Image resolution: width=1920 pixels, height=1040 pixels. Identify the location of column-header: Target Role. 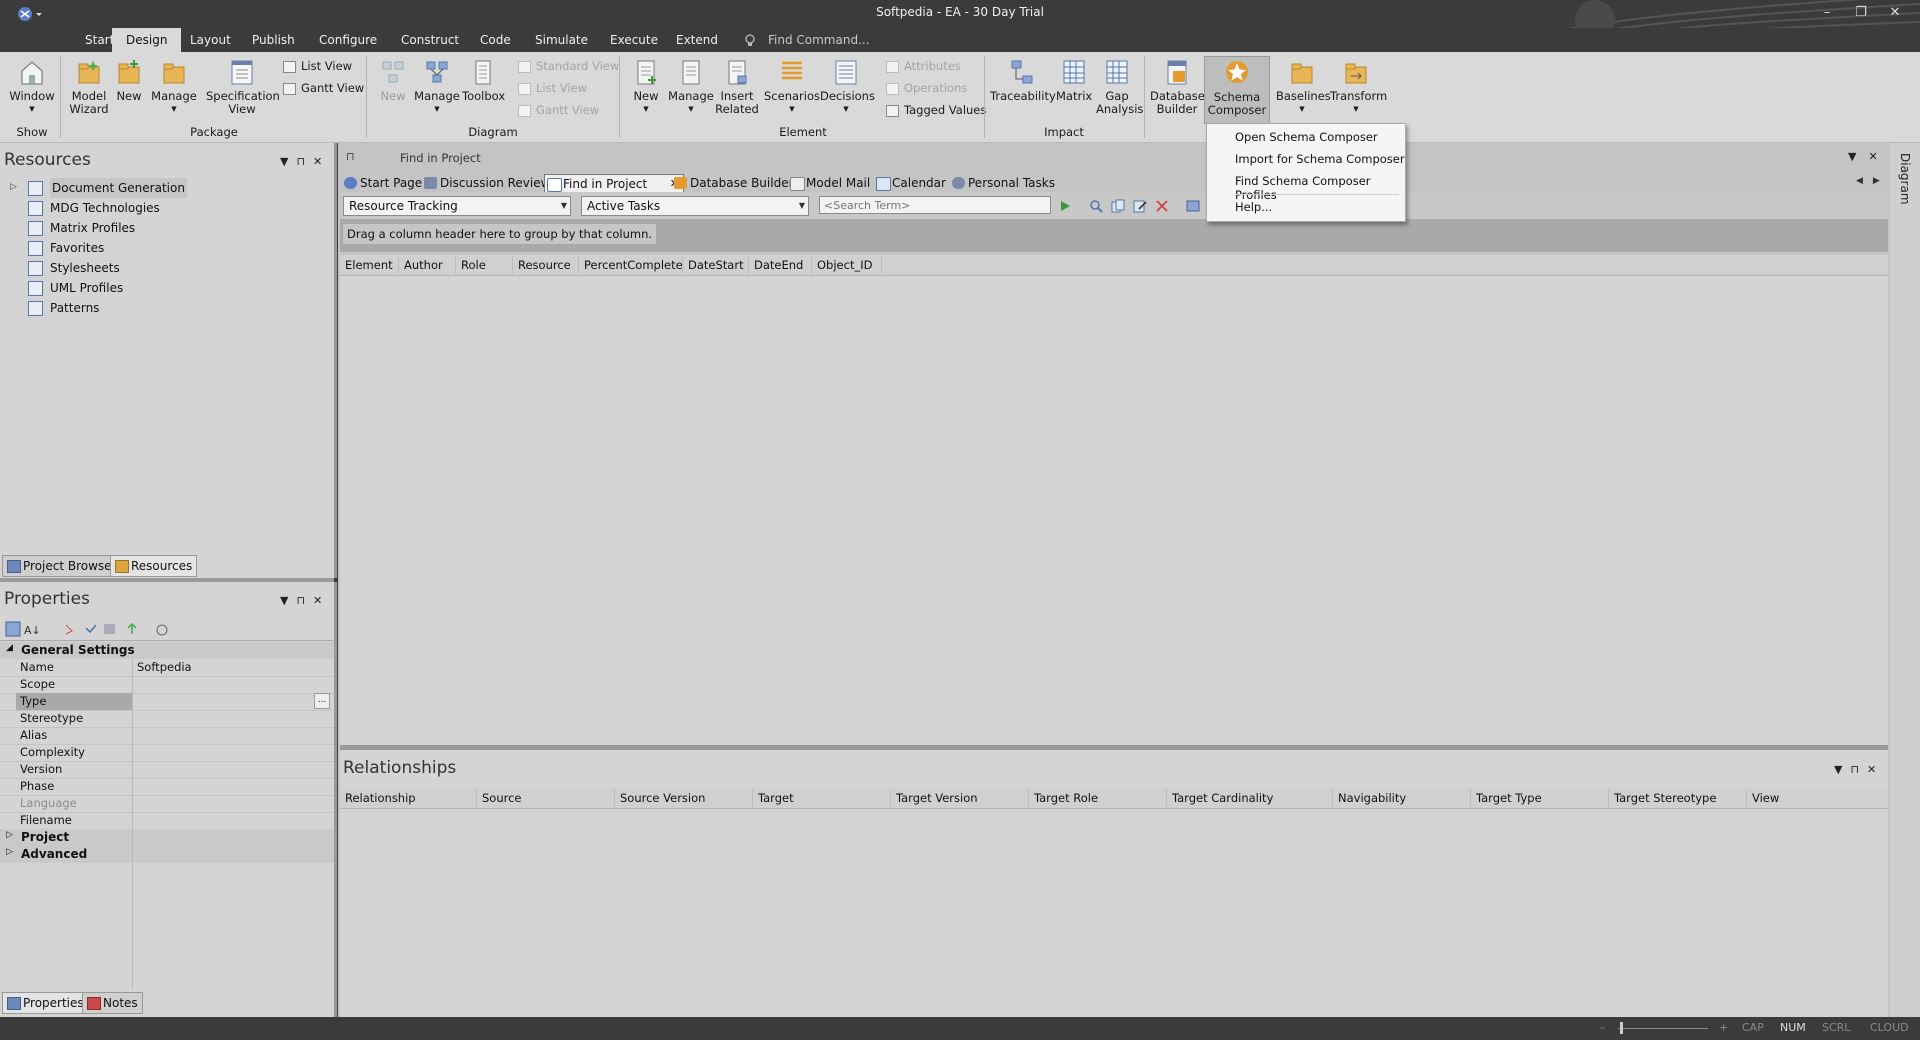
(1098, 798).